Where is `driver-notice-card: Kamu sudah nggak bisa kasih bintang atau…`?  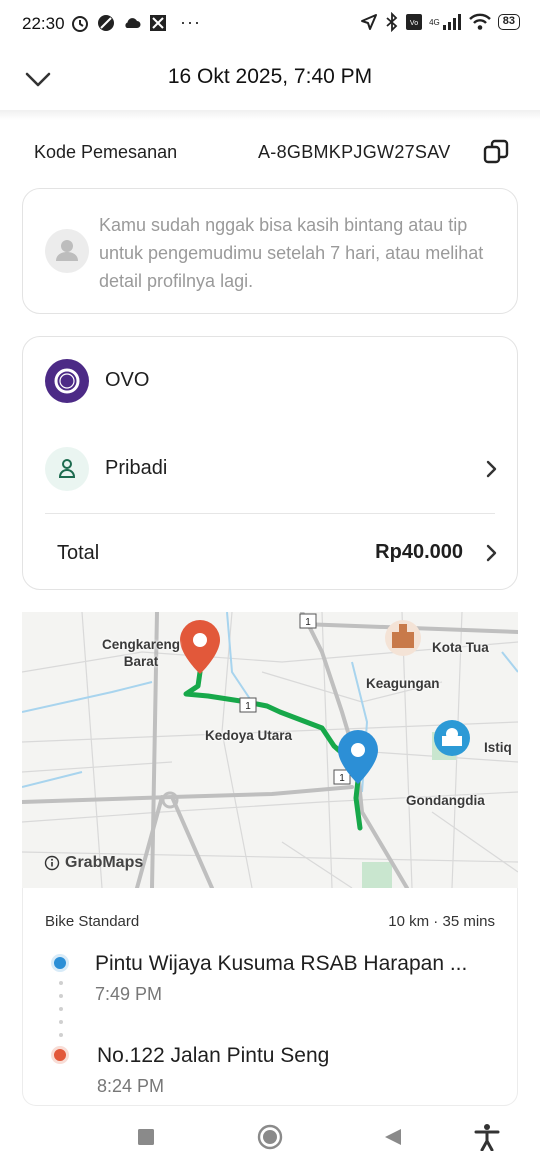 driver-notice-card: Kamu sudah nggak bisa kasih bintang atau… is located at coordinates (270, 251).